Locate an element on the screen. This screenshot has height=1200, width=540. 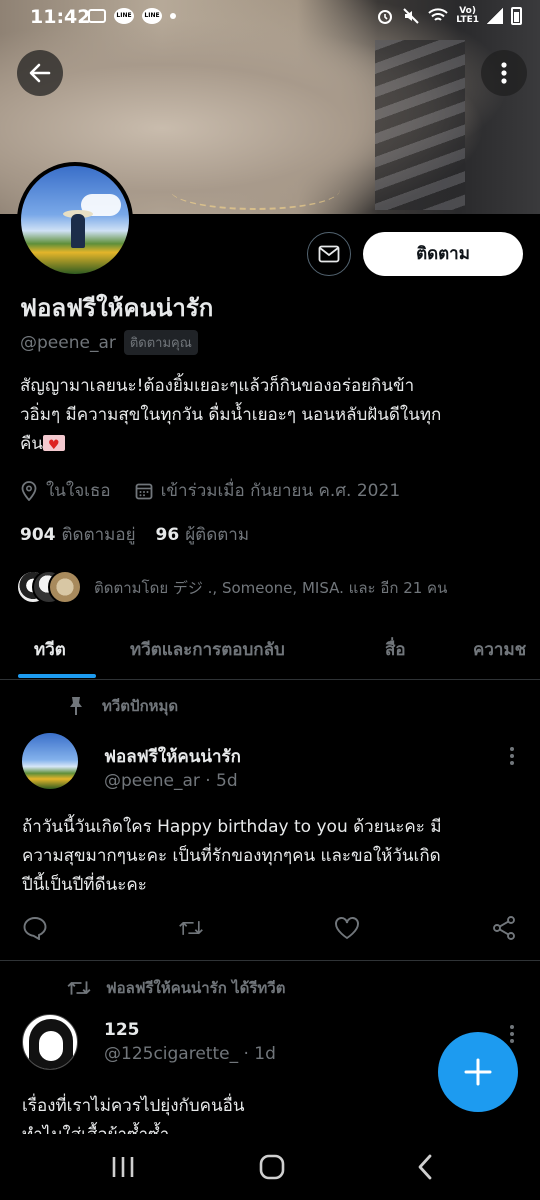
follow-stats: 904 ติดตามอยู่ 96 ผู้ติดตาม is located at coordinates (144, 534).